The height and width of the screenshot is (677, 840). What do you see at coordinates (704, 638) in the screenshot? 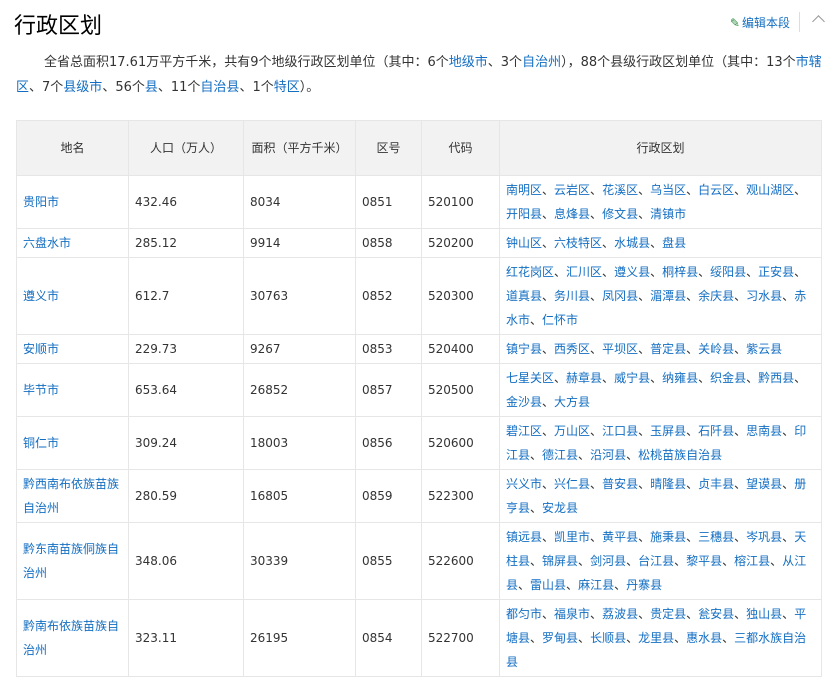
I see `division-link: 惠水县` at bounding box center [704, 638].